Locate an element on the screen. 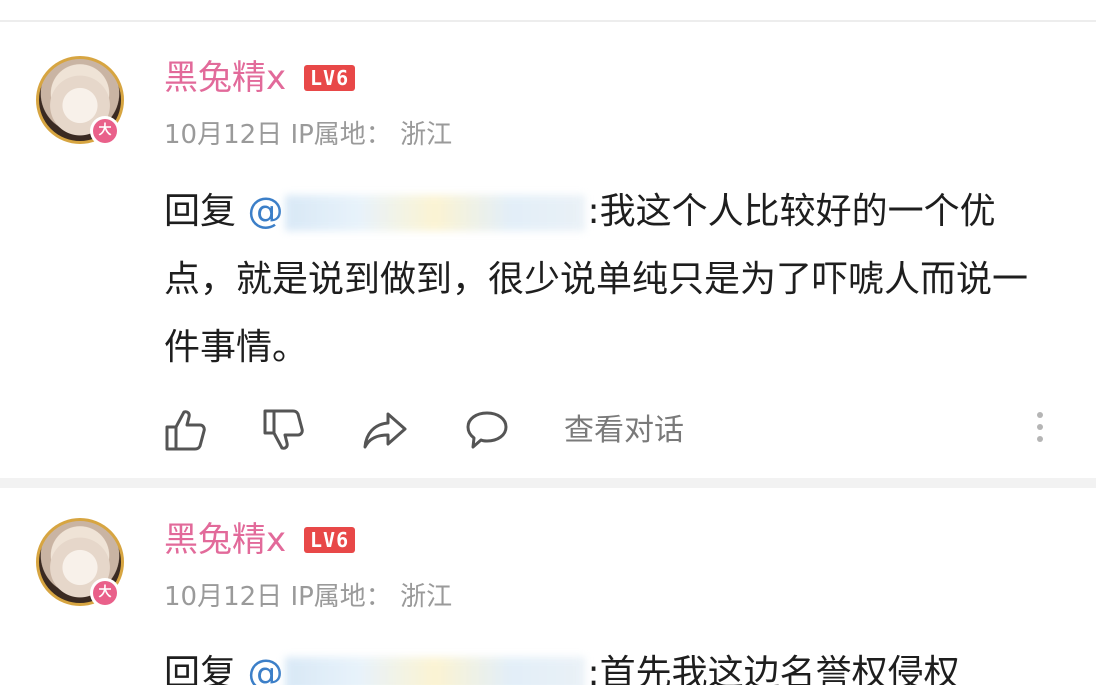 The image size is (1096, 685). view-conversation-link: 查看对话 is located at coordinates (624, 431).